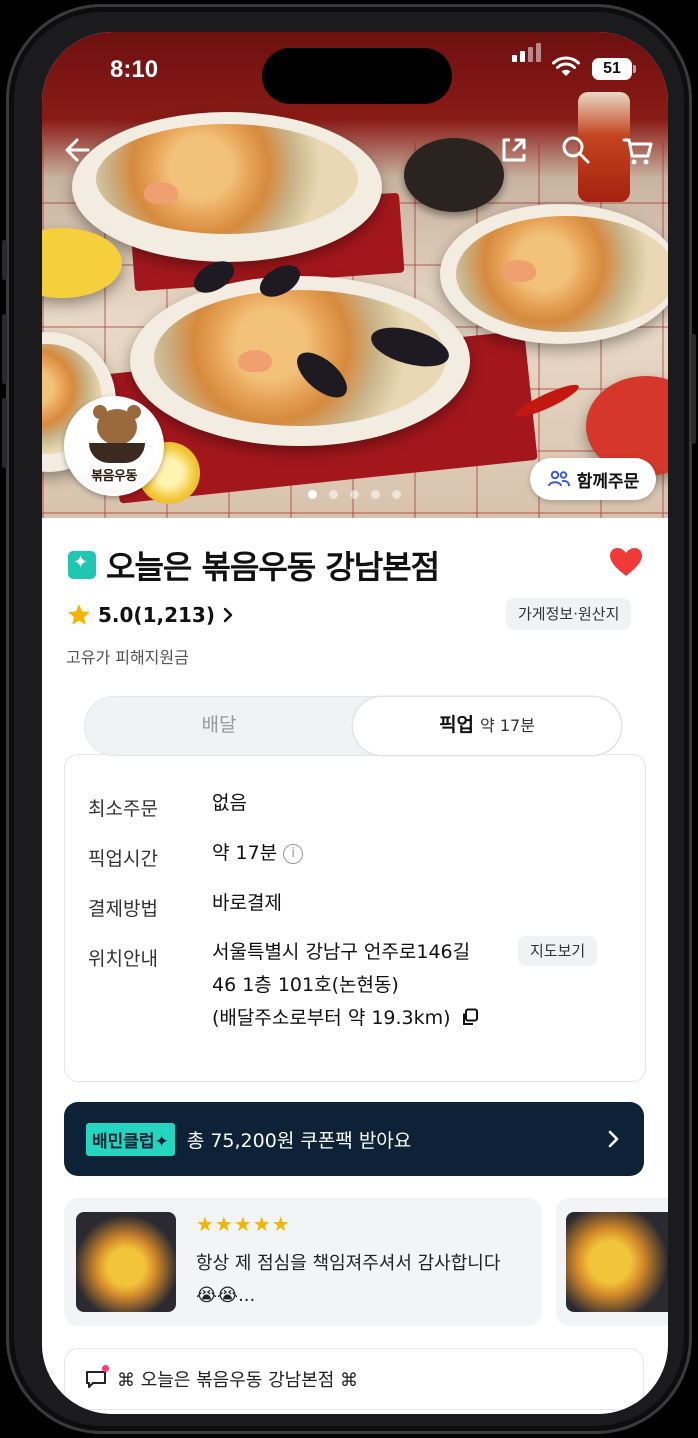  Describe the element at coordinates (4, 349) in the screenshot. I see `volume-up-button` at that location.